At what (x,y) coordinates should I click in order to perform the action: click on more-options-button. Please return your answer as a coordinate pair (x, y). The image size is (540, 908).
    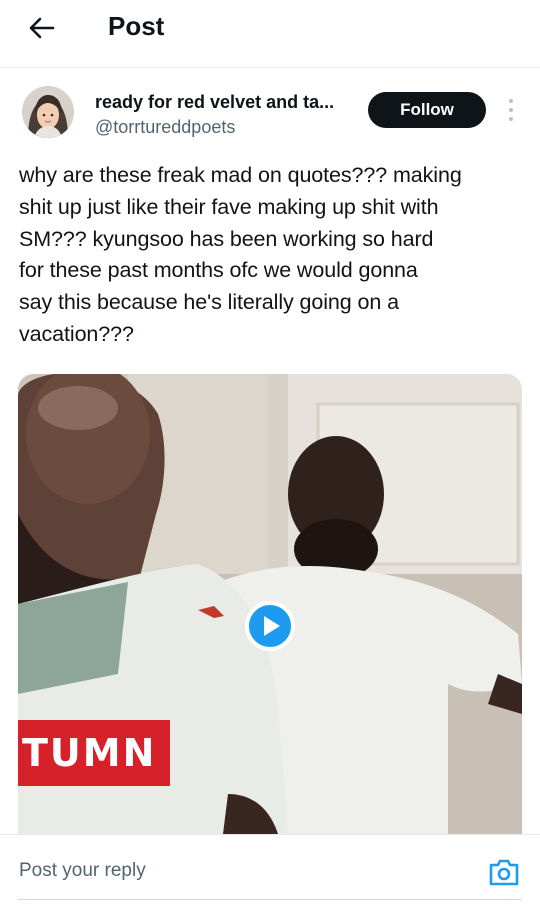
    Looking at the image, I should click on (511, 110).